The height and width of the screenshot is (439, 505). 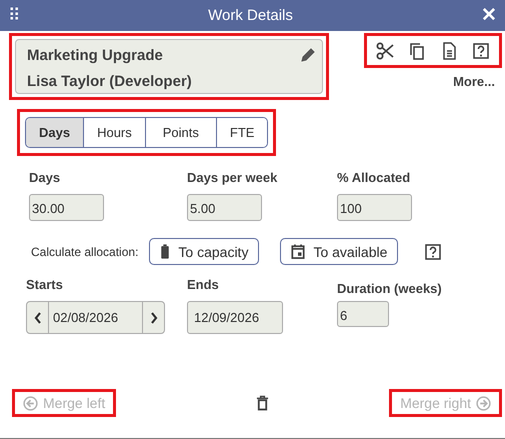 What do you see at coordinates (95, 55) in the screenshot?
I see `project-name: Marketing Upgrade` at bounding box center [95, 55].